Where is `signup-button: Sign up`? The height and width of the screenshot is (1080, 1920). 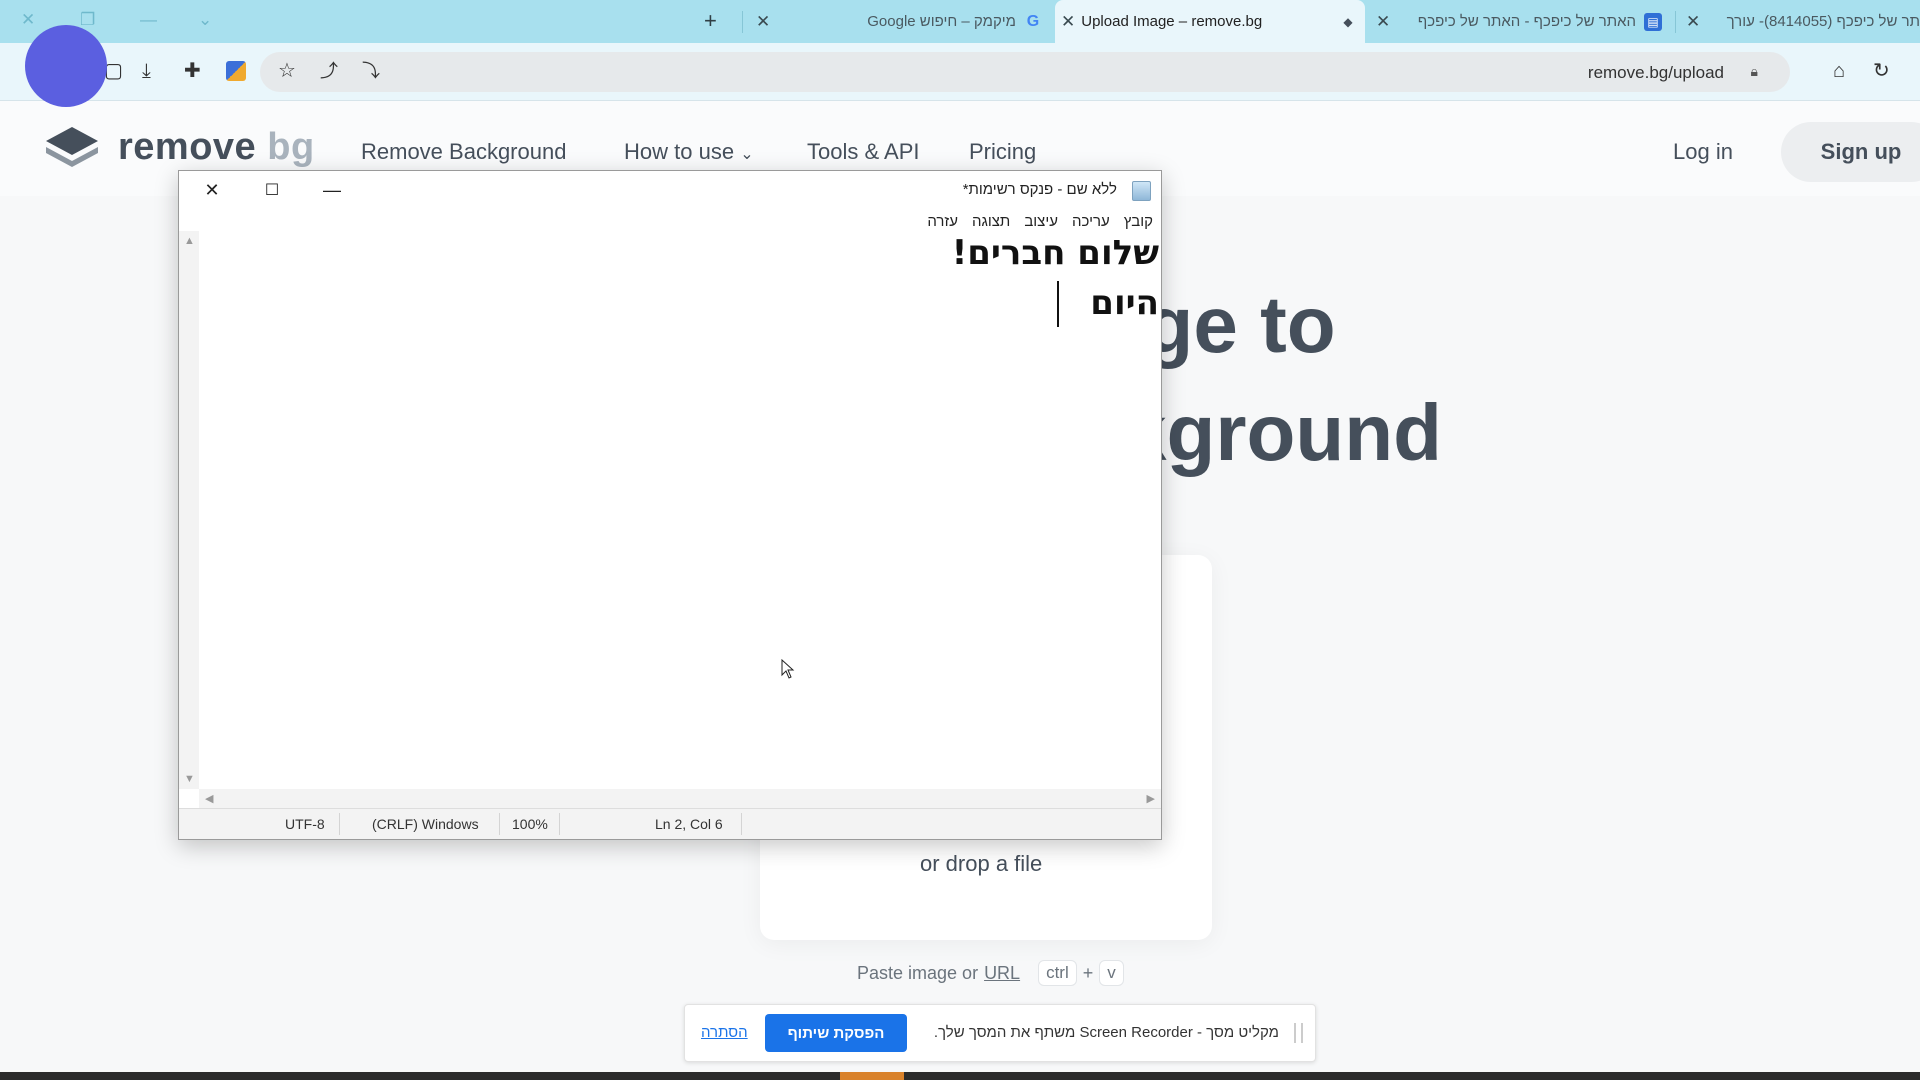 signup-button: Sign up is located at coordinates (1850, 152).